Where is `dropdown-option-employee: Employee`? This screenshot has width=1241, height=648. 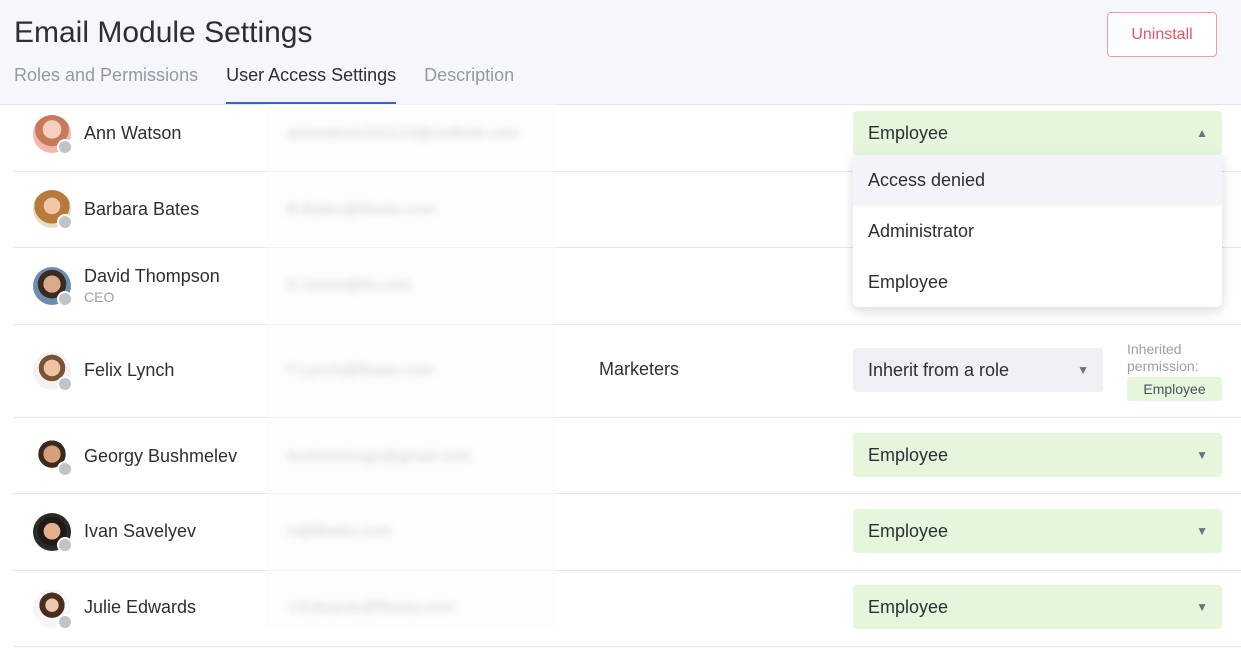
dropdown-option-employee: Employee is located at coordinates (1037, 282).